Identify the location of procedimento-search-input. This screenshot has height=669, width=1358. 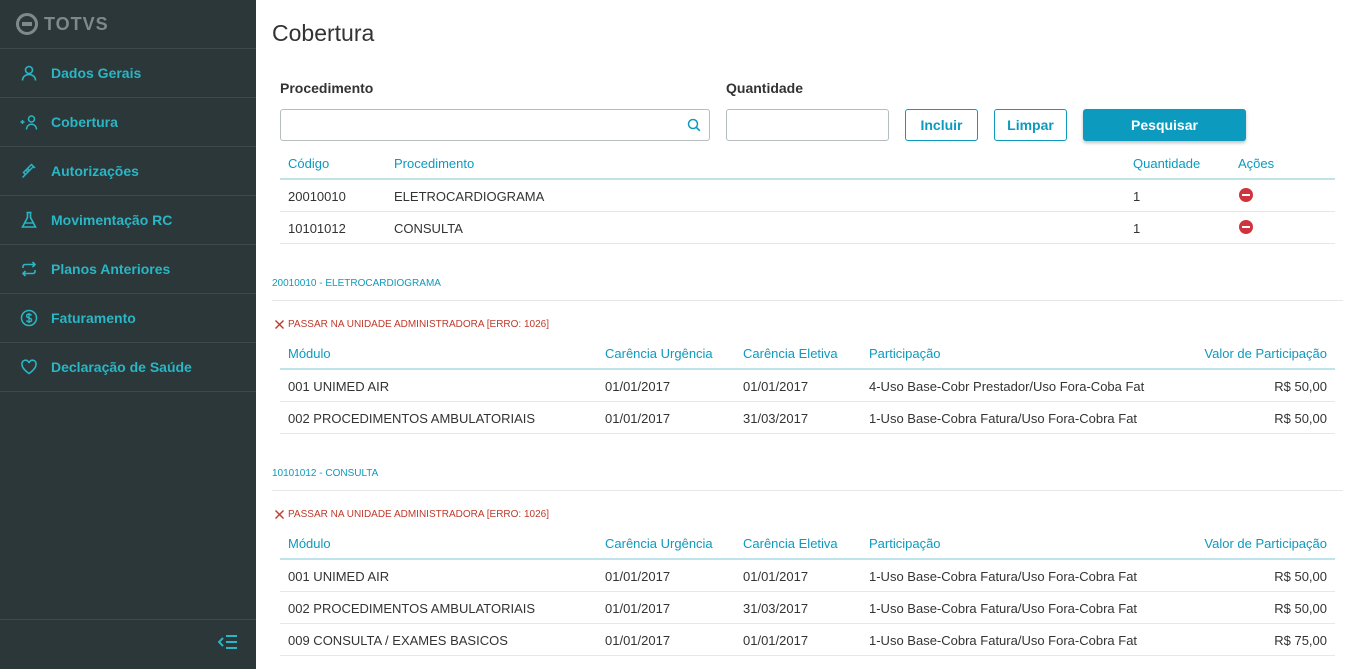
(495, 125).